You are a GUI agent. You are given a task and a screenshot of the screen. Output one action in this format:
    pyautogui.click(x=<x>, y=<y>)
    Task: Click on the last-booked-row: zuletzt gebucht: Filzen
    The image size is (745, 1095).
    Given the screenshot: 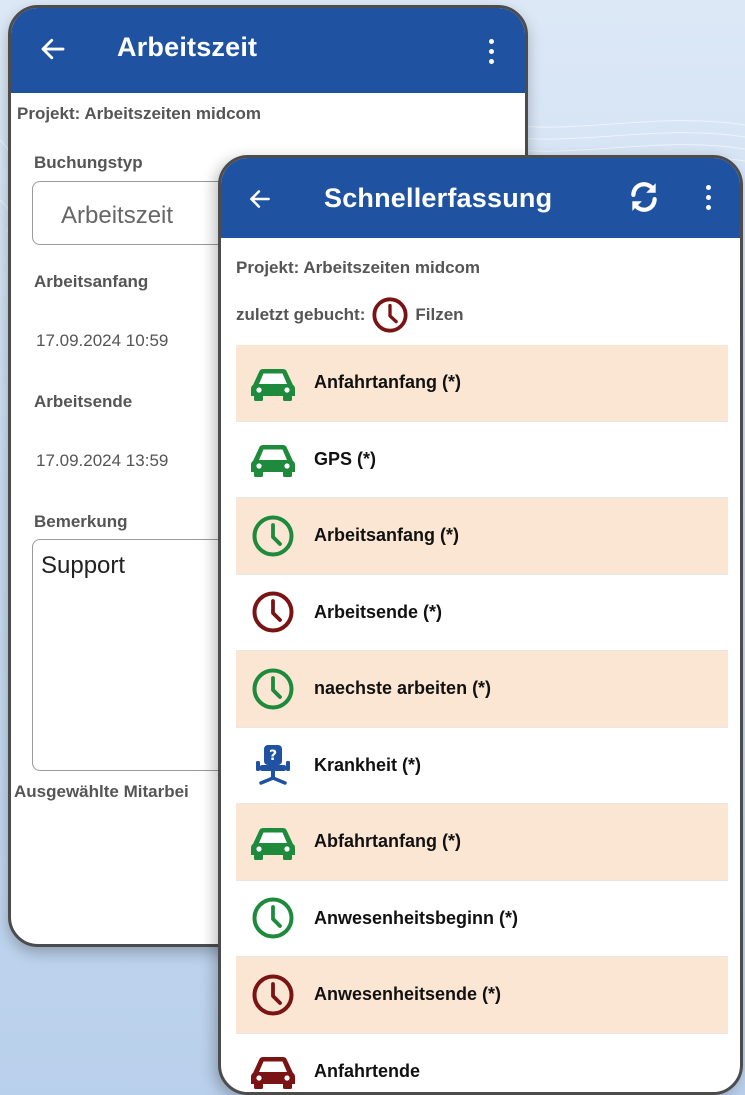 What is the action you would take?
    pyautogui.click(x=350, y=315)
    